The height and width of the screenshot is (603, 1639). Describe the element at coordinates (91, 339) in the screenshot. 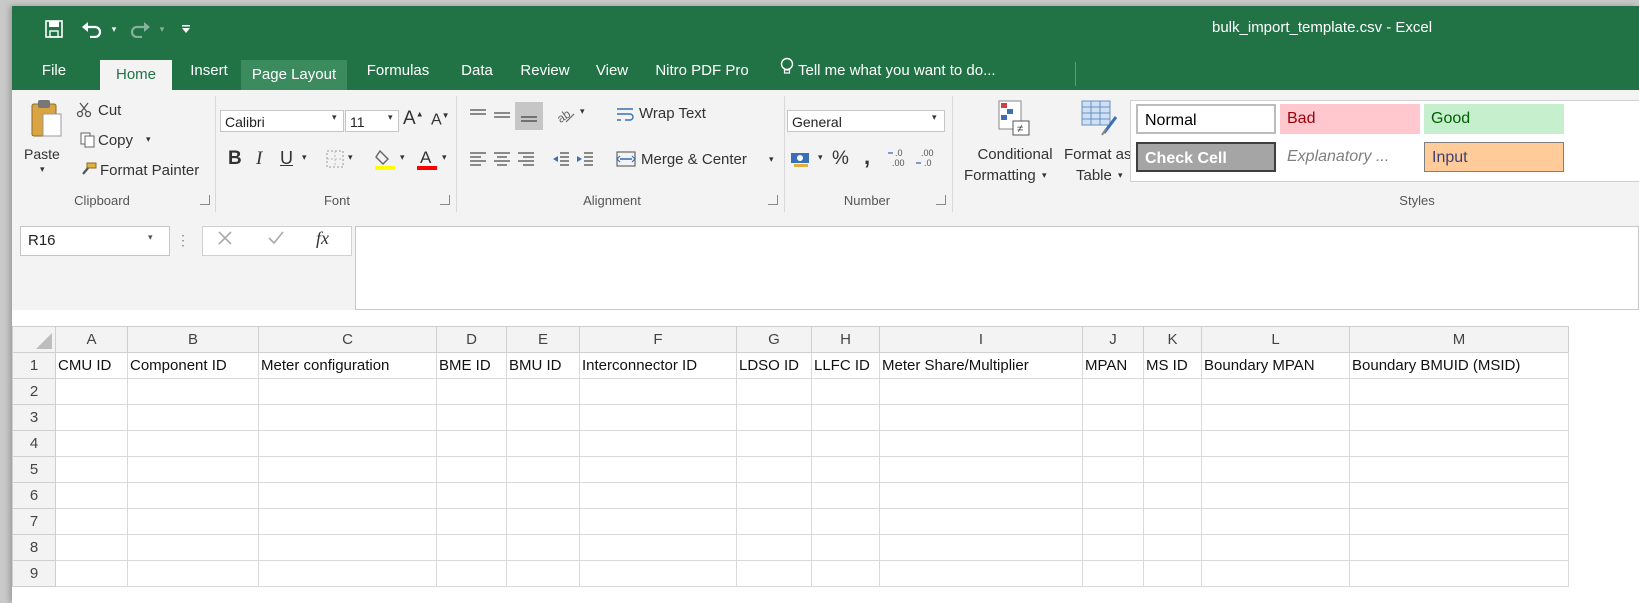

I see `column-header-a: A` at that location.